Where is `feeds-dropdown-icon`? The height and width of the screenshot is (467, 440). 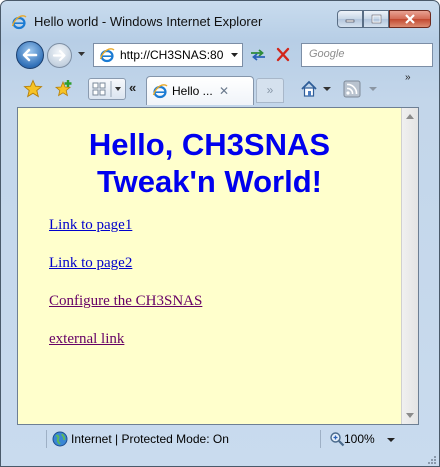 feeds-dropdown-icon is located at coordinates (373, 89).